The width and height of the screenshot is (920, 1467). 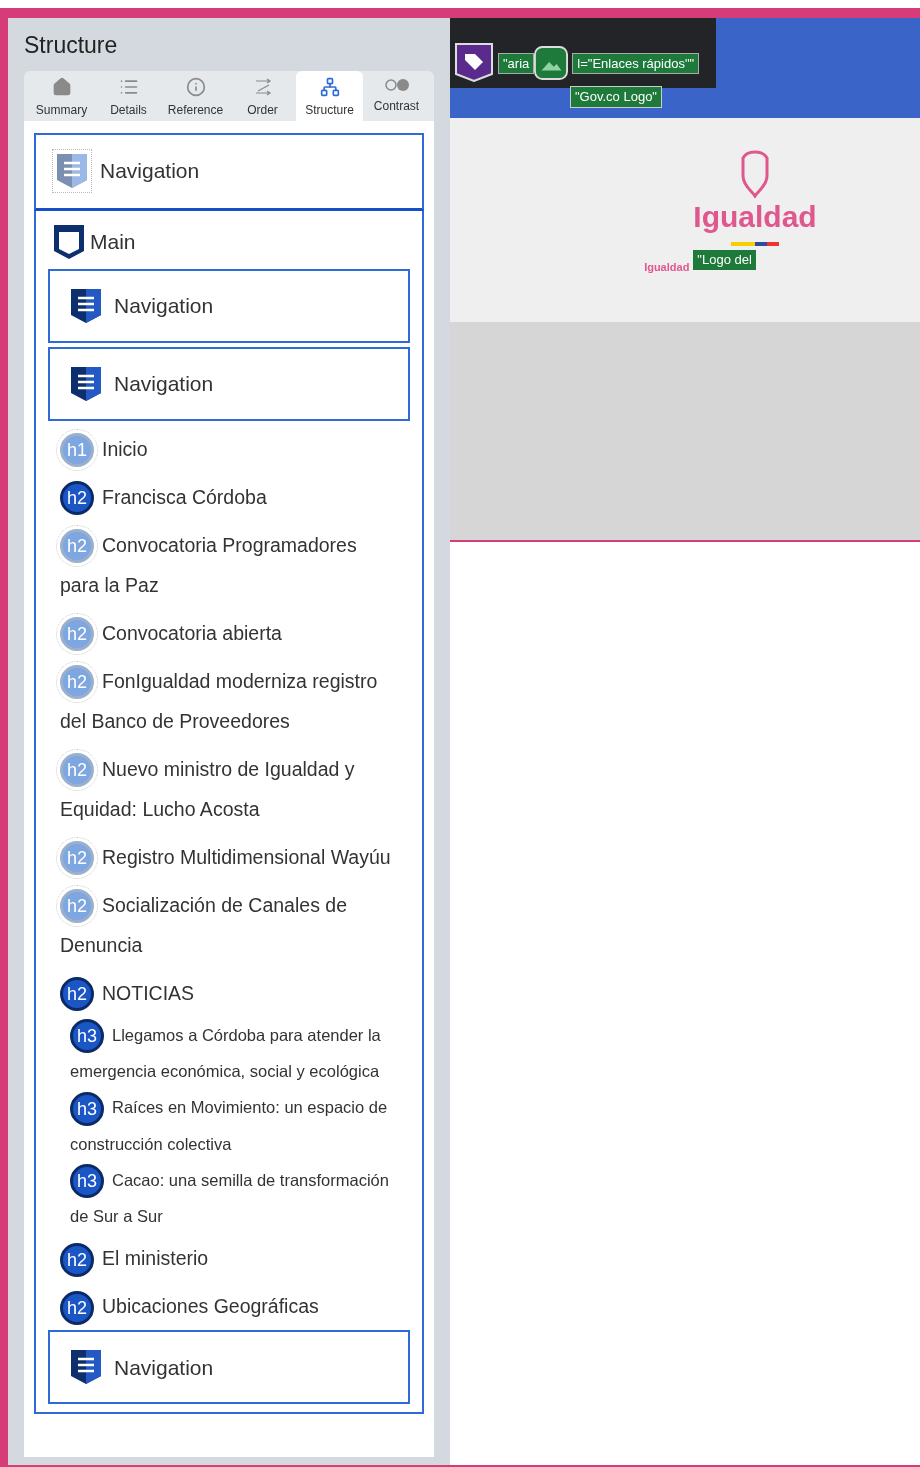 I want to click on info-icon, so click(x=195, y=86).